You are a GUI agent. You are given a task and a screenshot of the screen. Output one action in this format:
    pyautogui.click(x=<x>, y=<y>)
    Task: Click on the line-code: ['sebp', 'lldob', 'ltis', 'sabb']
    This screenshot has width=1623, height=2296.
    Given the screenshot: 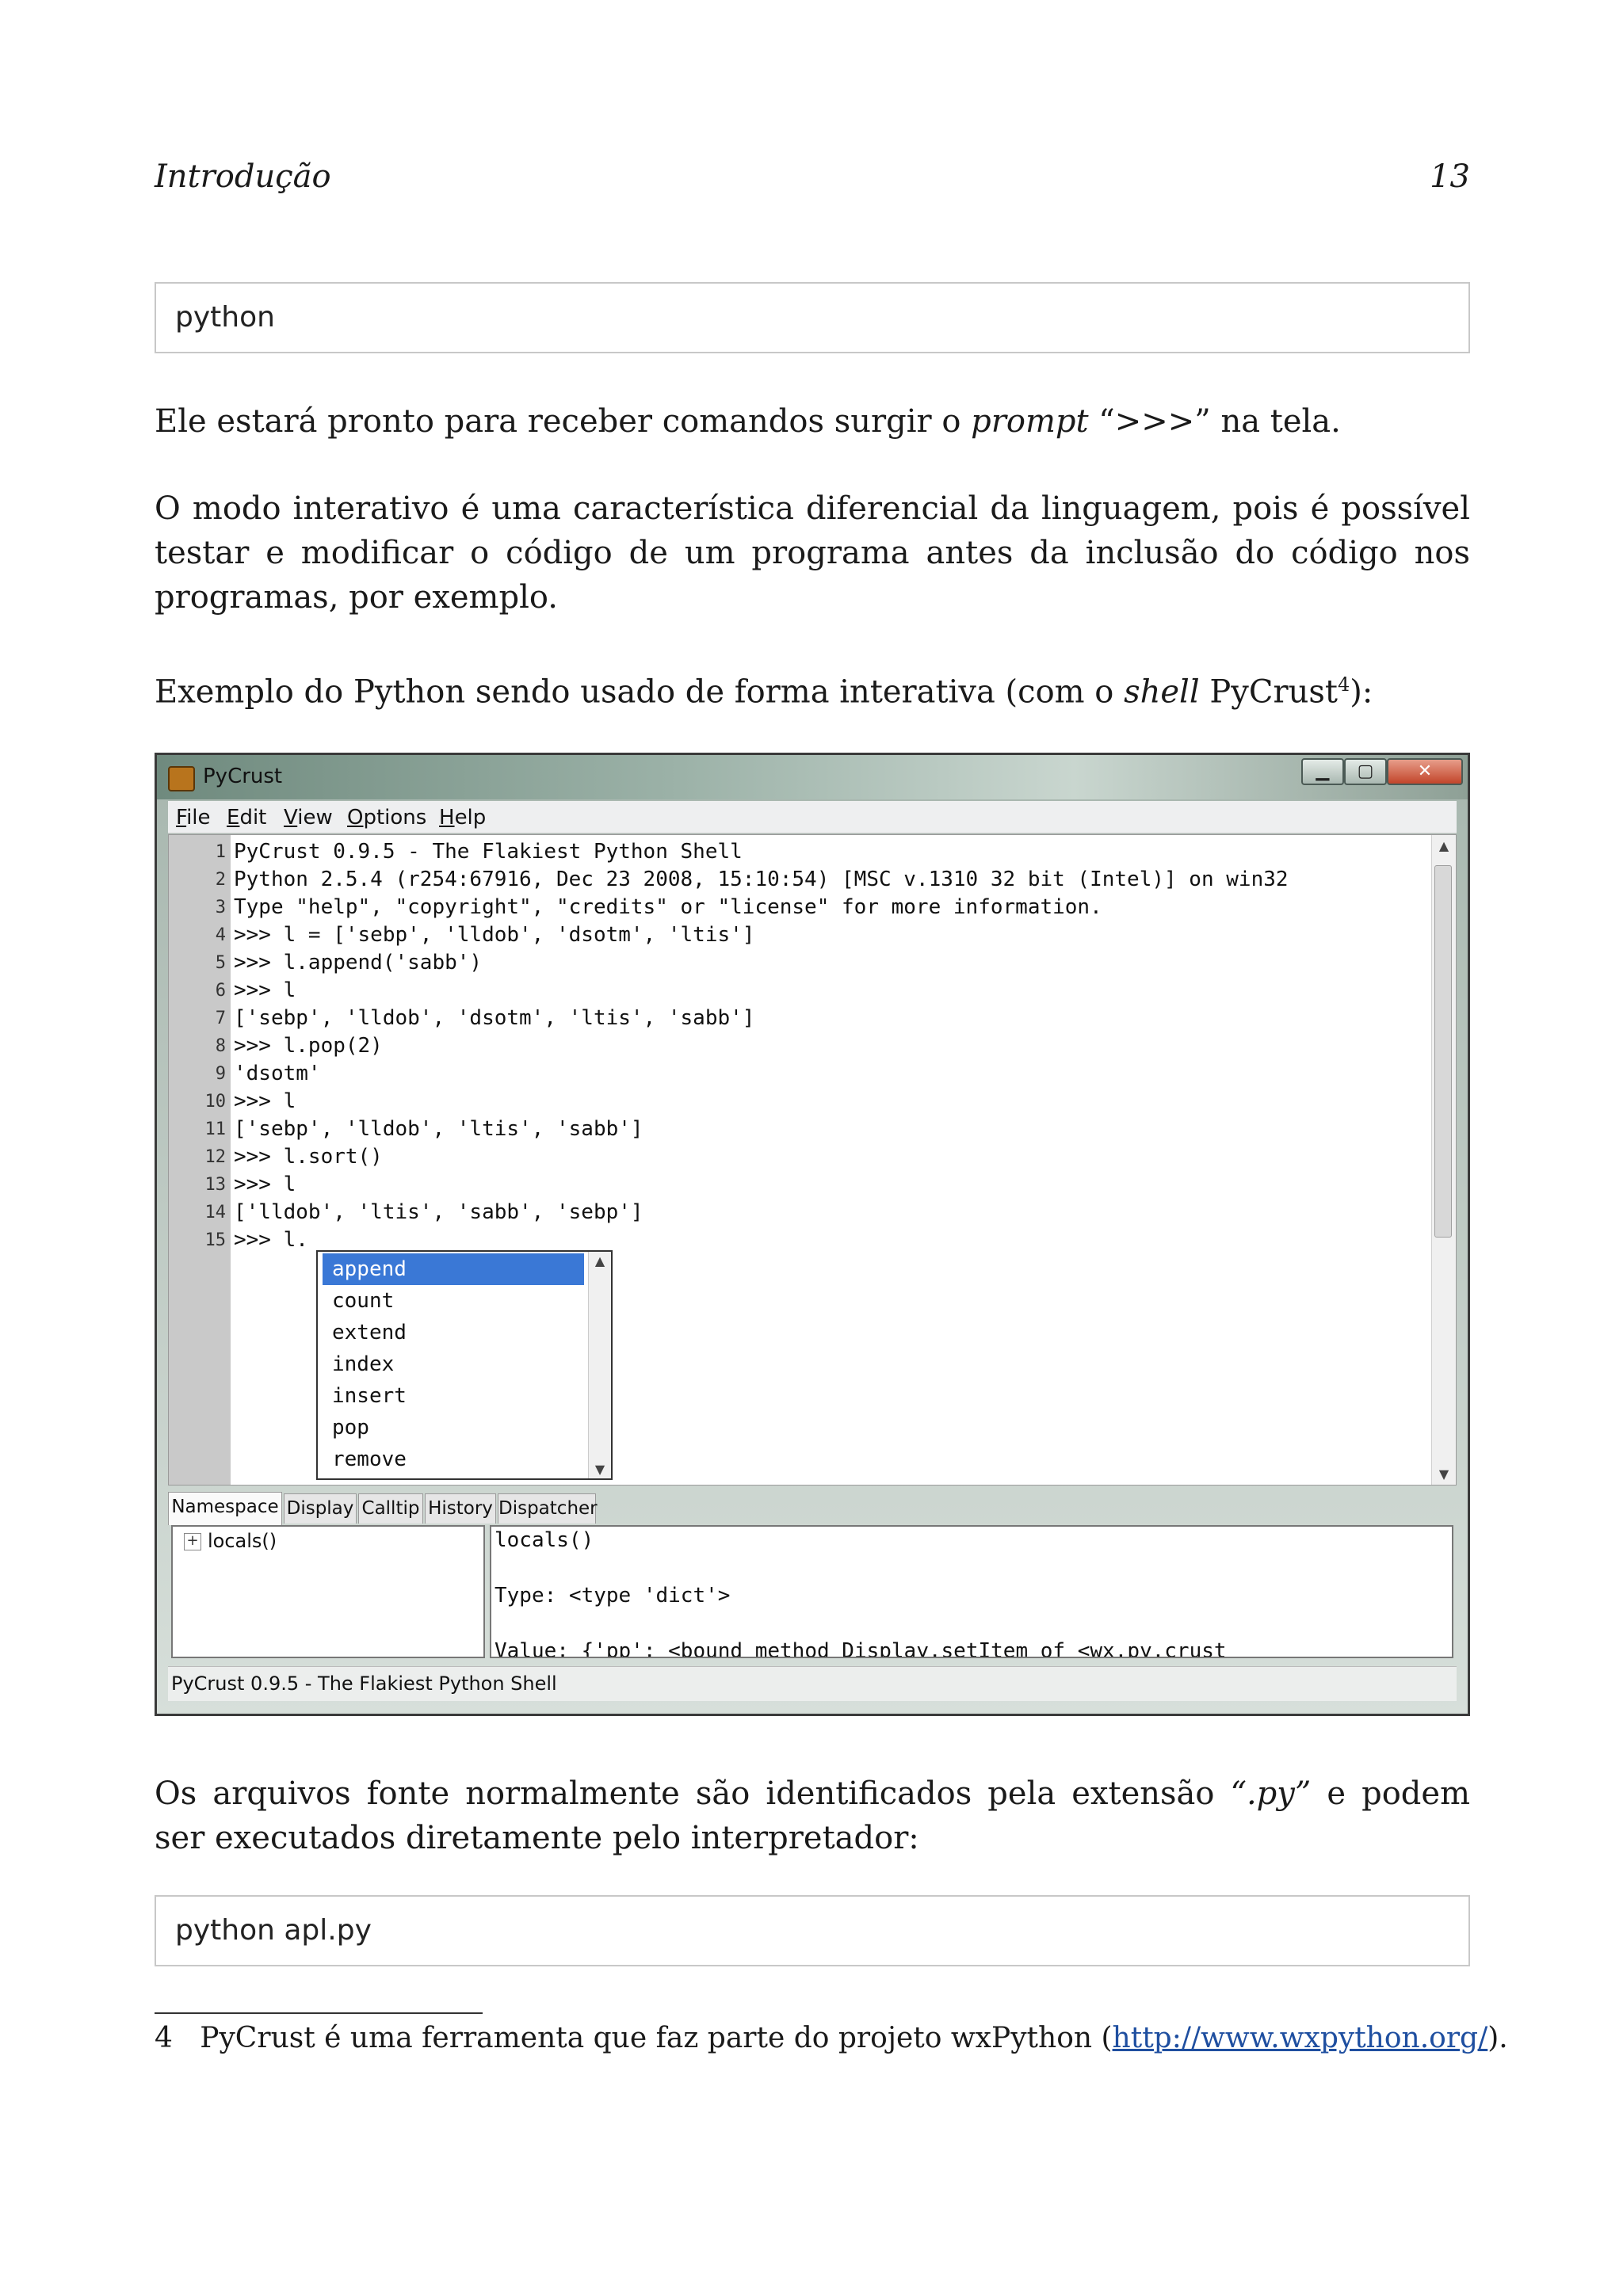 What is the action you would take?
    pyautogui.click(x=438, y=1129)
    